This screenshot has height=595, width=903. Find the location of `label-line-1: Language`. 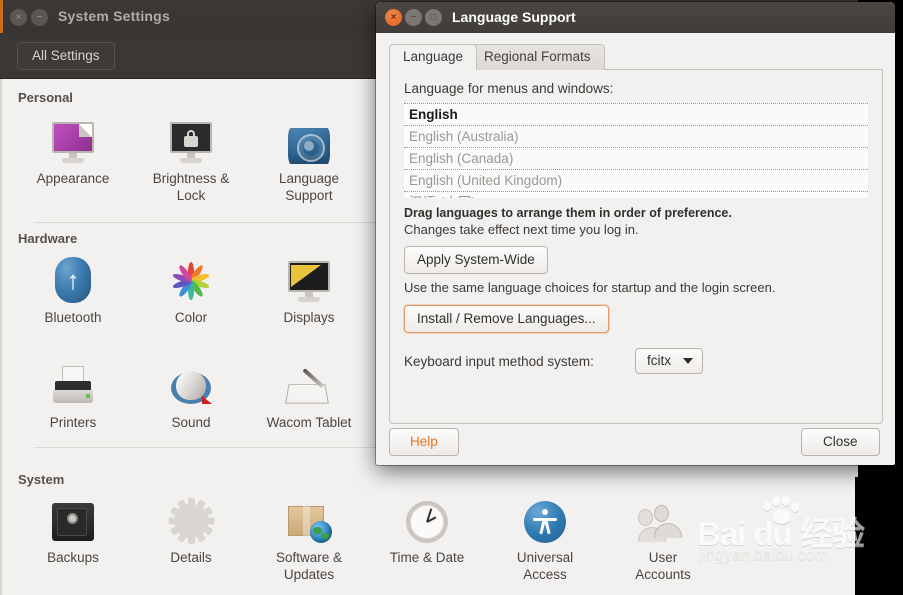

label-line-1: Language is located at coordinates (309, 178).